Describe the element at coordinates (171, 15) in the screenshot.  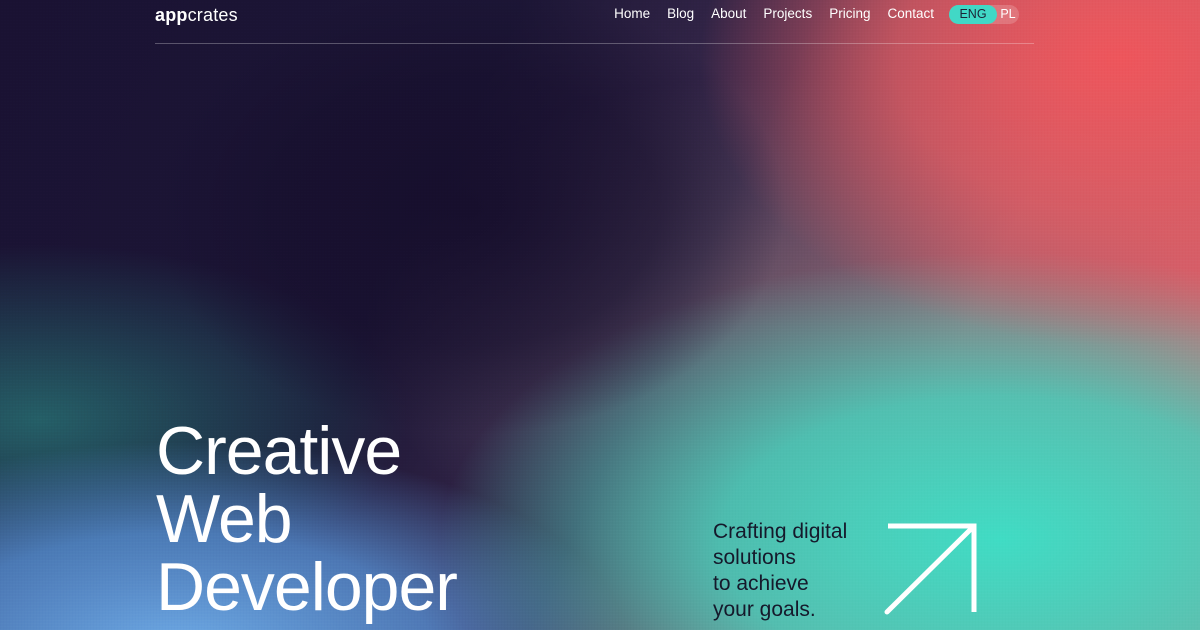
I see `logo-bold-text: app` at that location.